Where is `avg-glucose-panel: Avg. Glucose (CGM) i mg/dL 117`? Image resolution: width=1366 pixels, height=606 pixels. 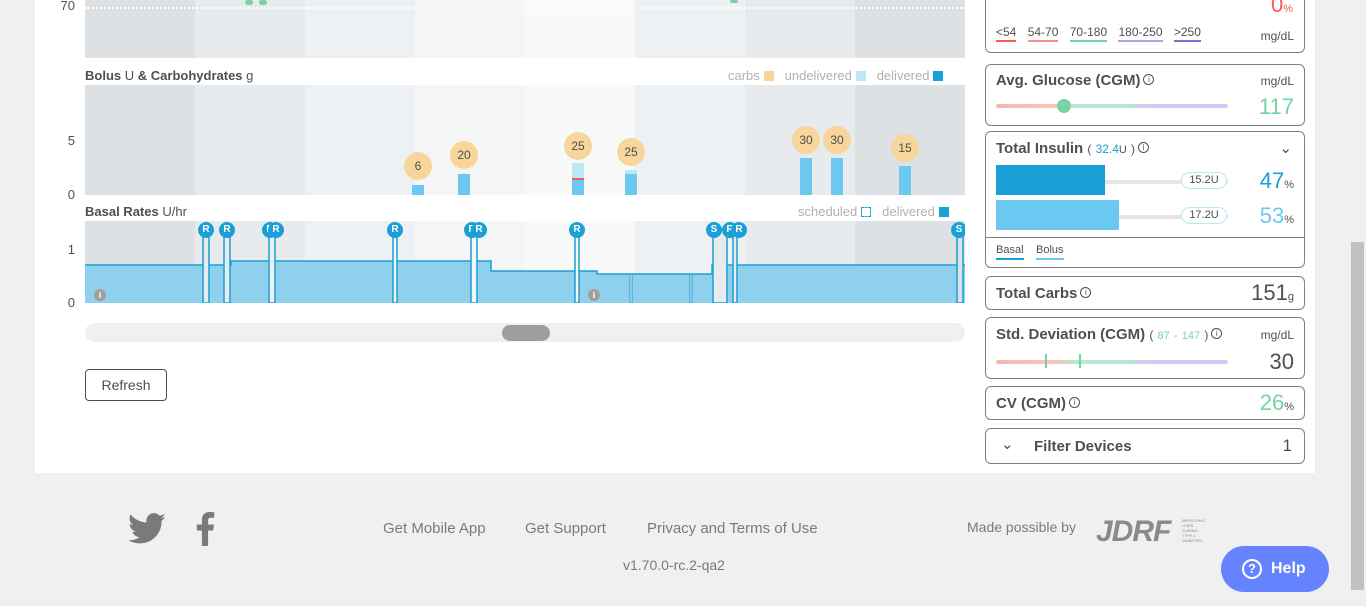 avg-glucose-panel: Avg. Glucose (CGM) i mg/dL 117 is located at coordinates (1145, 95).